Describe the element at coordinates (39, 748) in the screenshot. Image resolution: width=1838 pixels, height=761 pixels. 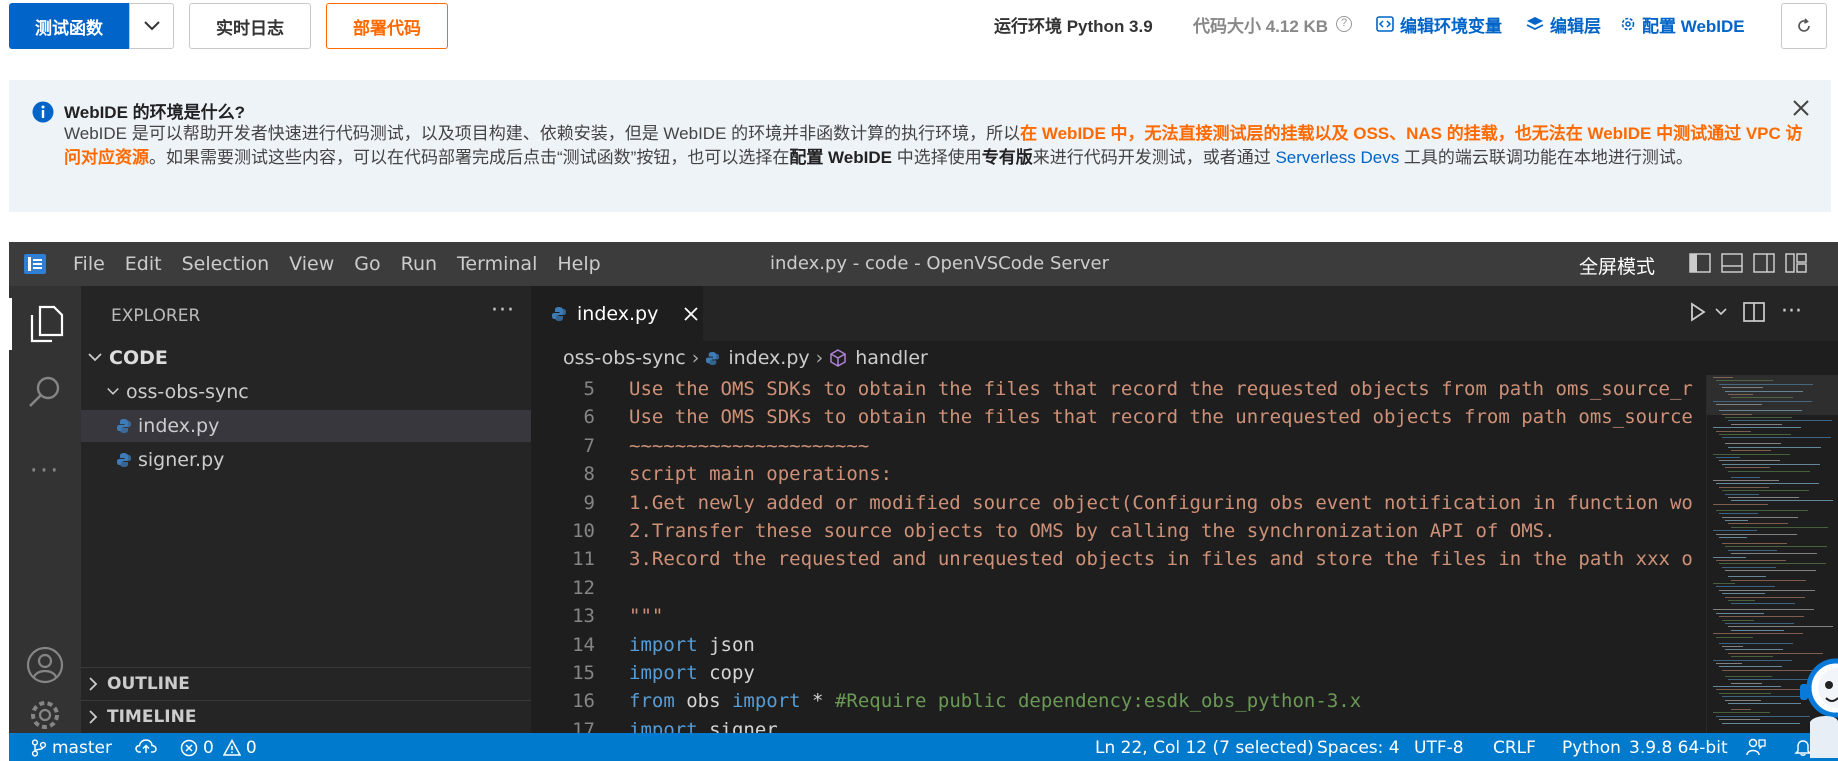
I see `git-branch-icon` at that location.